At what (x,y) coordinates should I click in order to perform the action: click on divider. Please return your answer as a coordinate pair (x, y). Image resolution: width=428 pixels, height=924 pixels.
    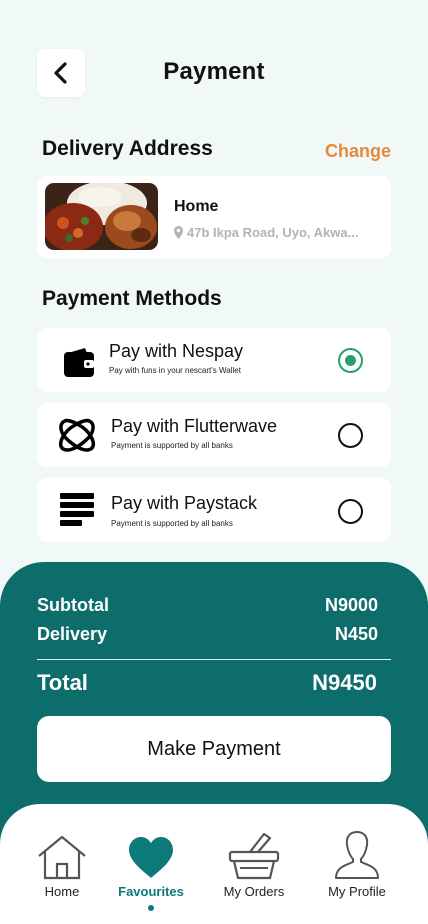
    Looking at the image, I should click on (214, 659).